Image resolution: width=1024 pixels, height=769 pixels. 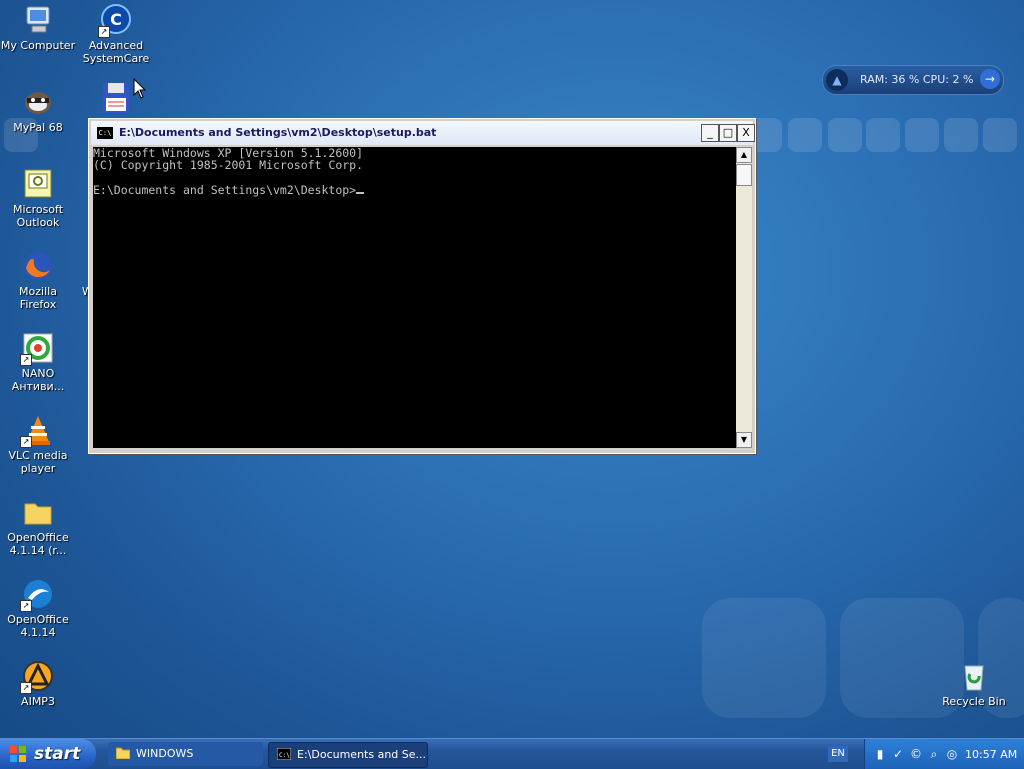 I want to click on desktop-icon-mypal: MyPal 68, so click(x=38, y=110).